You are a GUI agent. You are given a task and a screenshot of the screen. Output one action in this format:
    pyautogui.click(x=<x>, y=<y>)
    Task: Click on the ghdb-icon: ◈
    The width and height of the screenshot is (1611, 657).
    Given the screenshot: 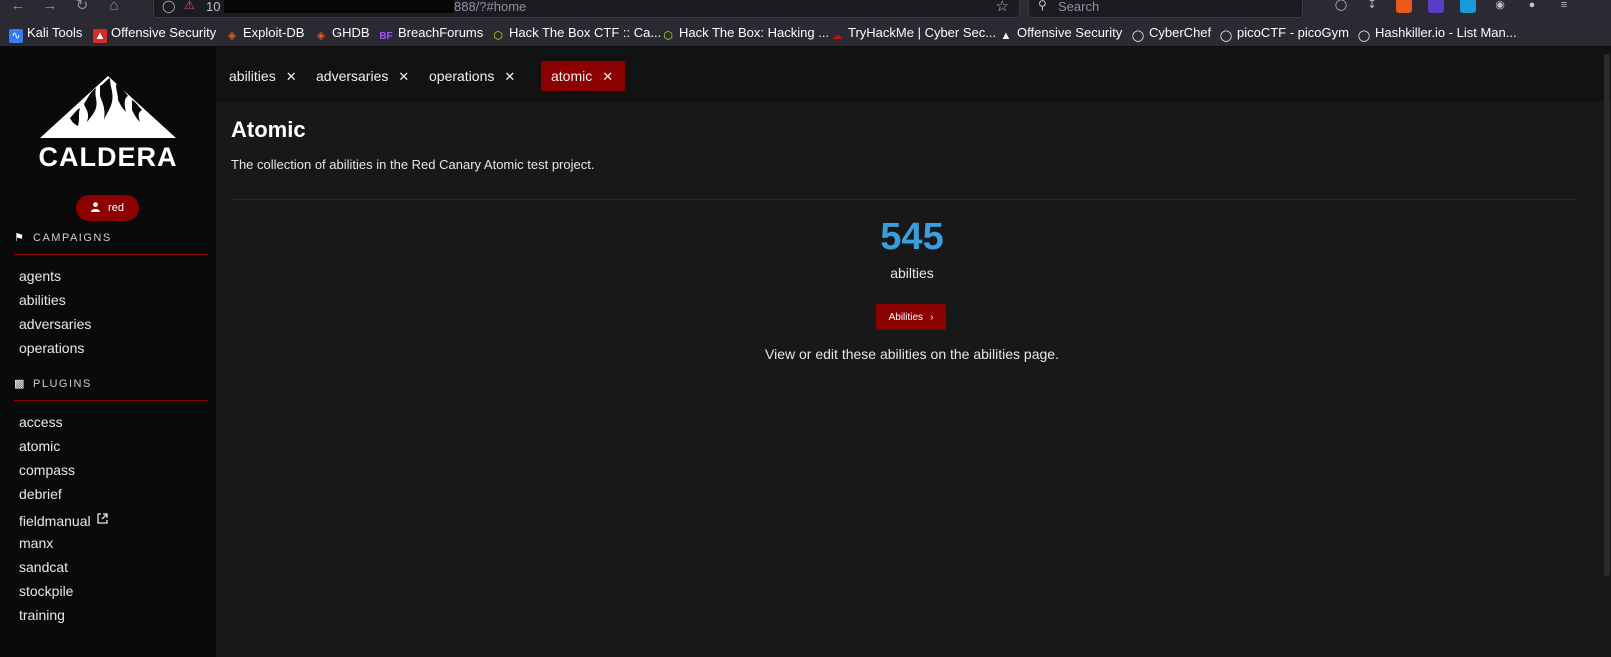 What is the action you would take?
    pyautogui.click(x=321, y=36)
    